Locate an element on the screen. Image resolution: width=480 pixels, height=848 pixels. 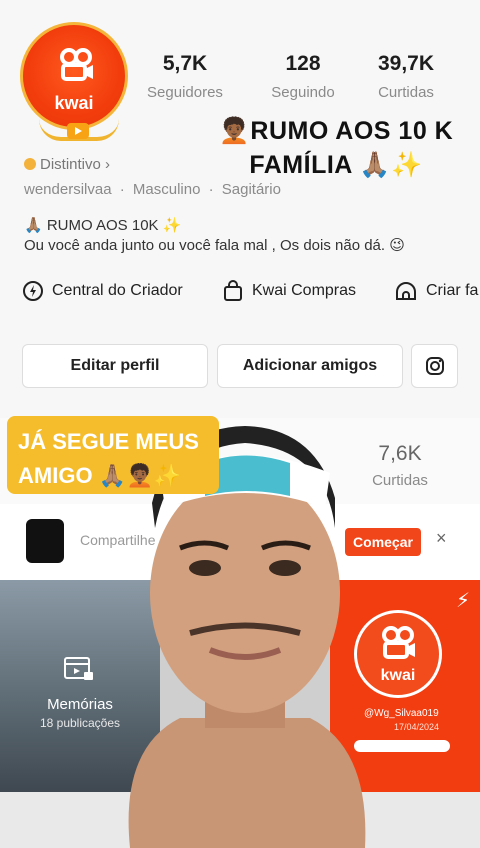
sticker-text: JÁ SEGUE MEUS AMIGO 🙏🏽🧑🏾‍🦱✨ is located at coordinates (108, 458).